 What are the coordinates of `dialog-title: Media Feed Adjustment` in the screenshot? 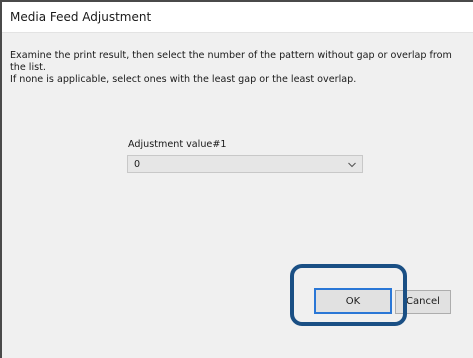 It's located at (81, 17).